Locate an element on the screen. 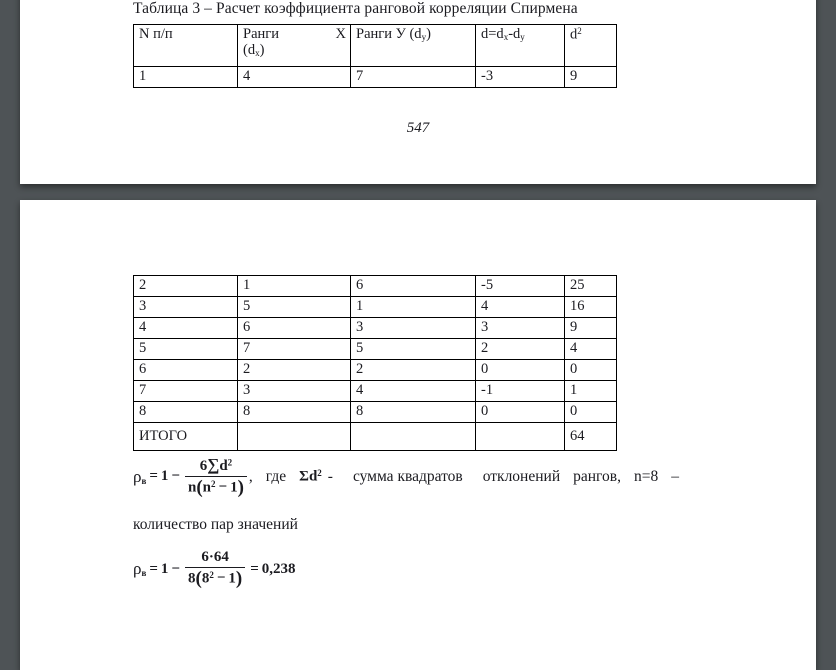 This screenshot has width=836, height=670. table-row: 8 8 8 0 0 is located at coordinates (375, 412).